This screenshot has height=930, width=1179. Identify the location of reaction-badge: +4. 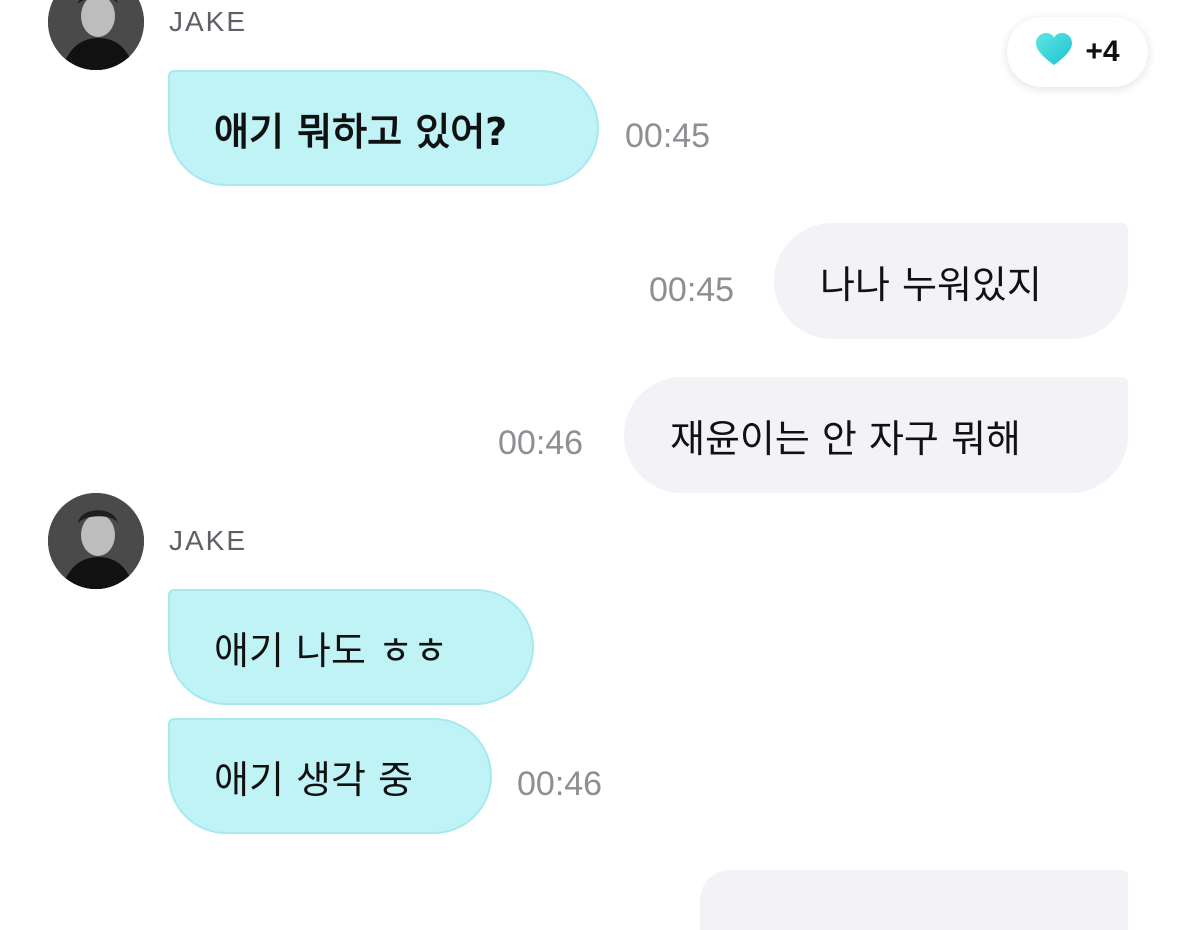
(1077, 52).